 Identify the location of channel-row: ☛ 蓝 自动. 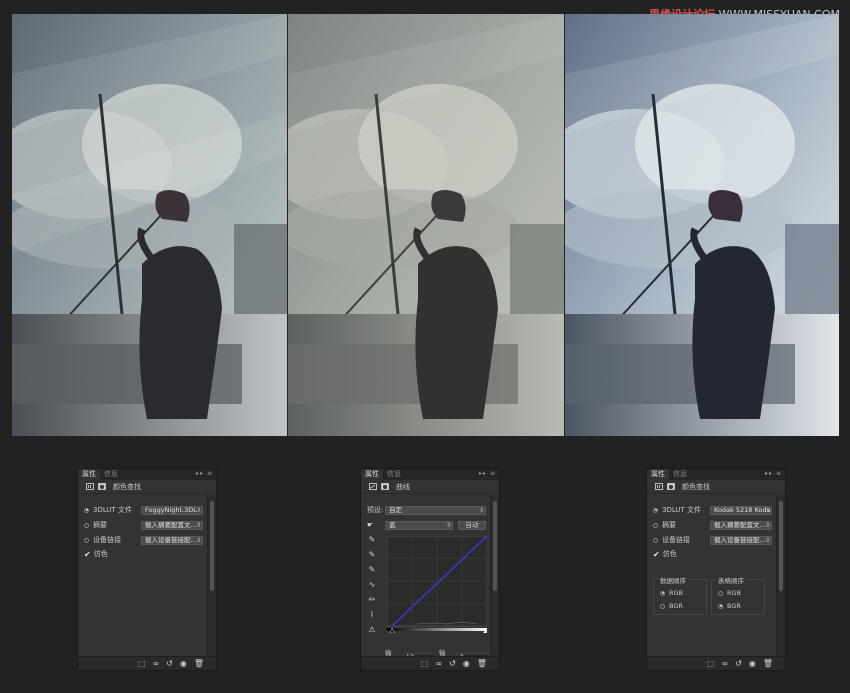
(426, 525).